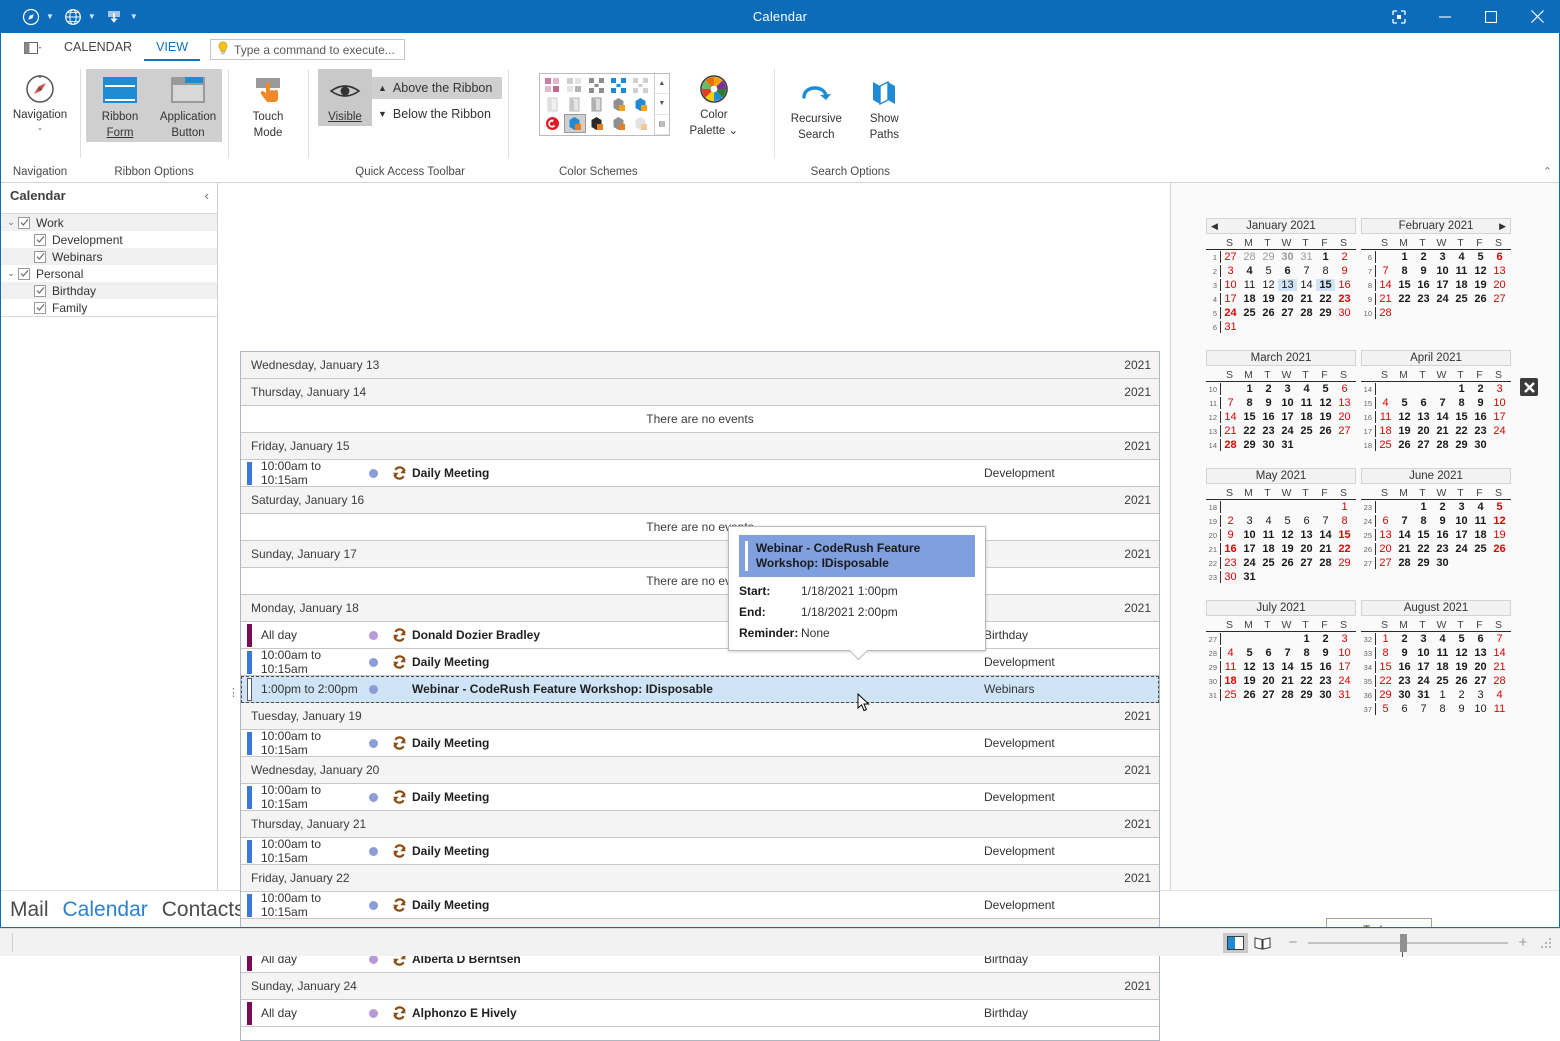 The width and height of the screenshot is (1560, 1041). What do you see at coordinates (1214, 226) in the screenshot?
I see `prev-month-icon: ◀` at bounding box center [1214, 226].